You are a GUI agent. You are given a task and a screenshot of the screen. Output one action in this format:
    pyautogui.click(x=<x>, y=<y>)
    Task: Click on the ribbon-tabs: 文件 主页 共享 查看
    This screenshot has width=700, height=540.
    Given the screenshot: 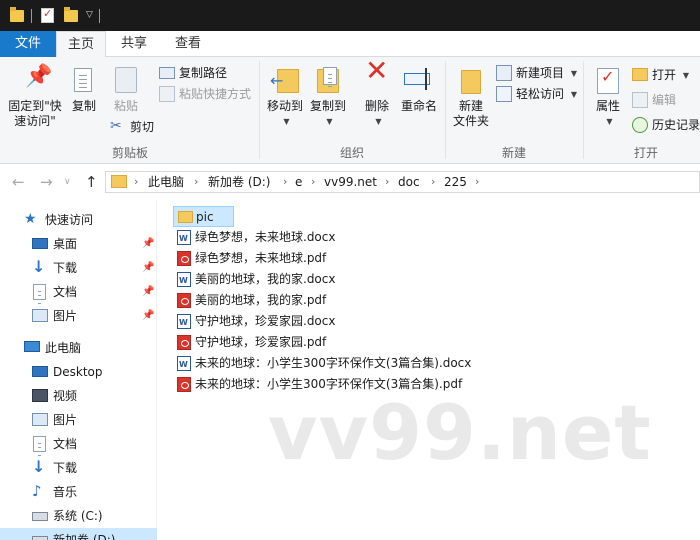 What is the action you would take?
    pyautogui.click(x=350, y=44)
    